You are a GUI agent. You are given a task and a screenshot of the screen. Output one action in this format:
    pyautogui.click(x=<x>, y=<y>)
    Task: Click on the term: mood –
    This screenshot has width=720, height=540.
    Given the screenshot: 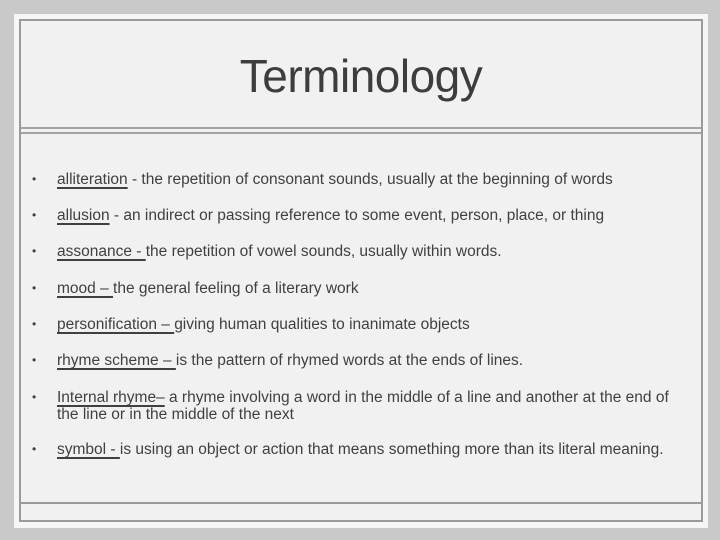 What is the action you would take?
    pyautogui.click(x=85, y=288)
    